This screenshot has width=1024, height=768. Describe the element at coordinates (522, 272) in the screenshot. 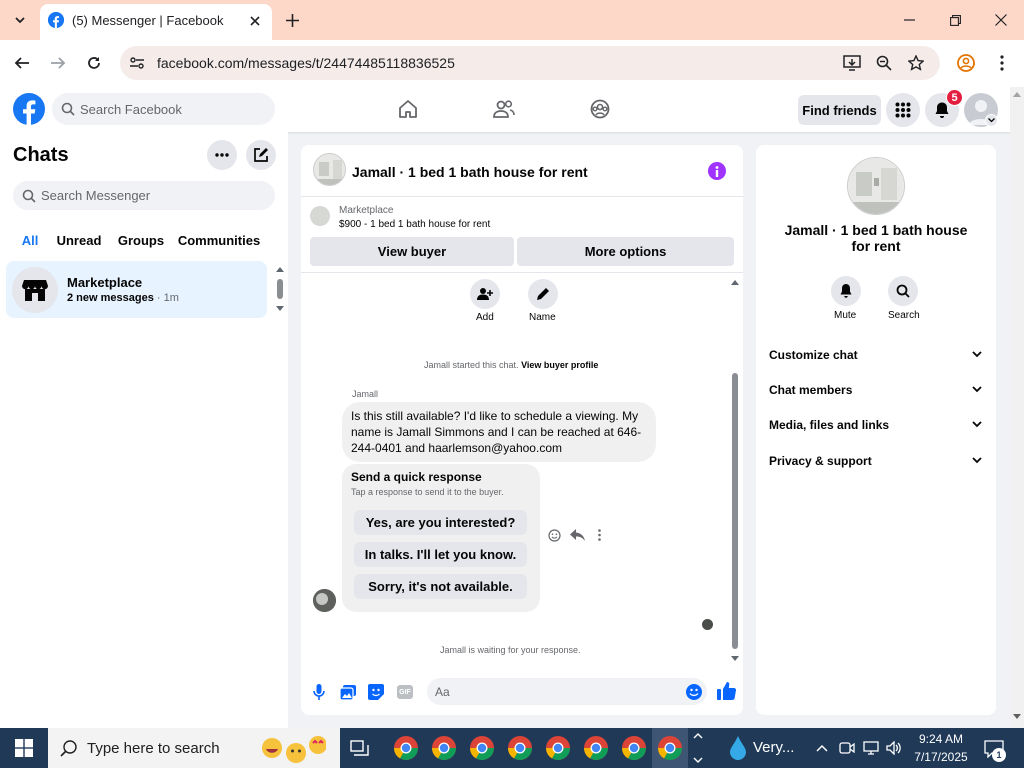

I see `listing-divider` at that location.